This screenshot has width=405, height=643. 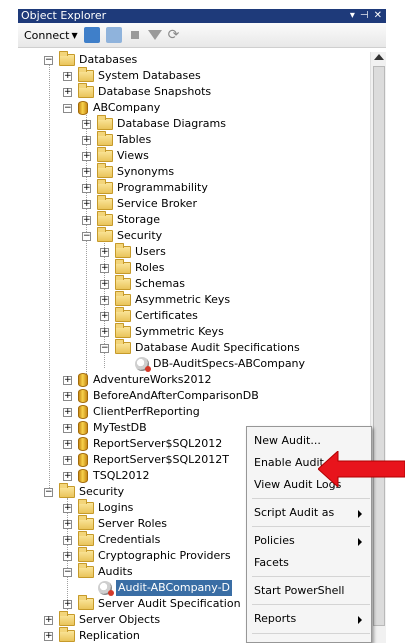 What do you see at coordinates (74, 35) in the screenshot?
I see `chevron-down-icon: ▼` at bounding box center [74, 35].